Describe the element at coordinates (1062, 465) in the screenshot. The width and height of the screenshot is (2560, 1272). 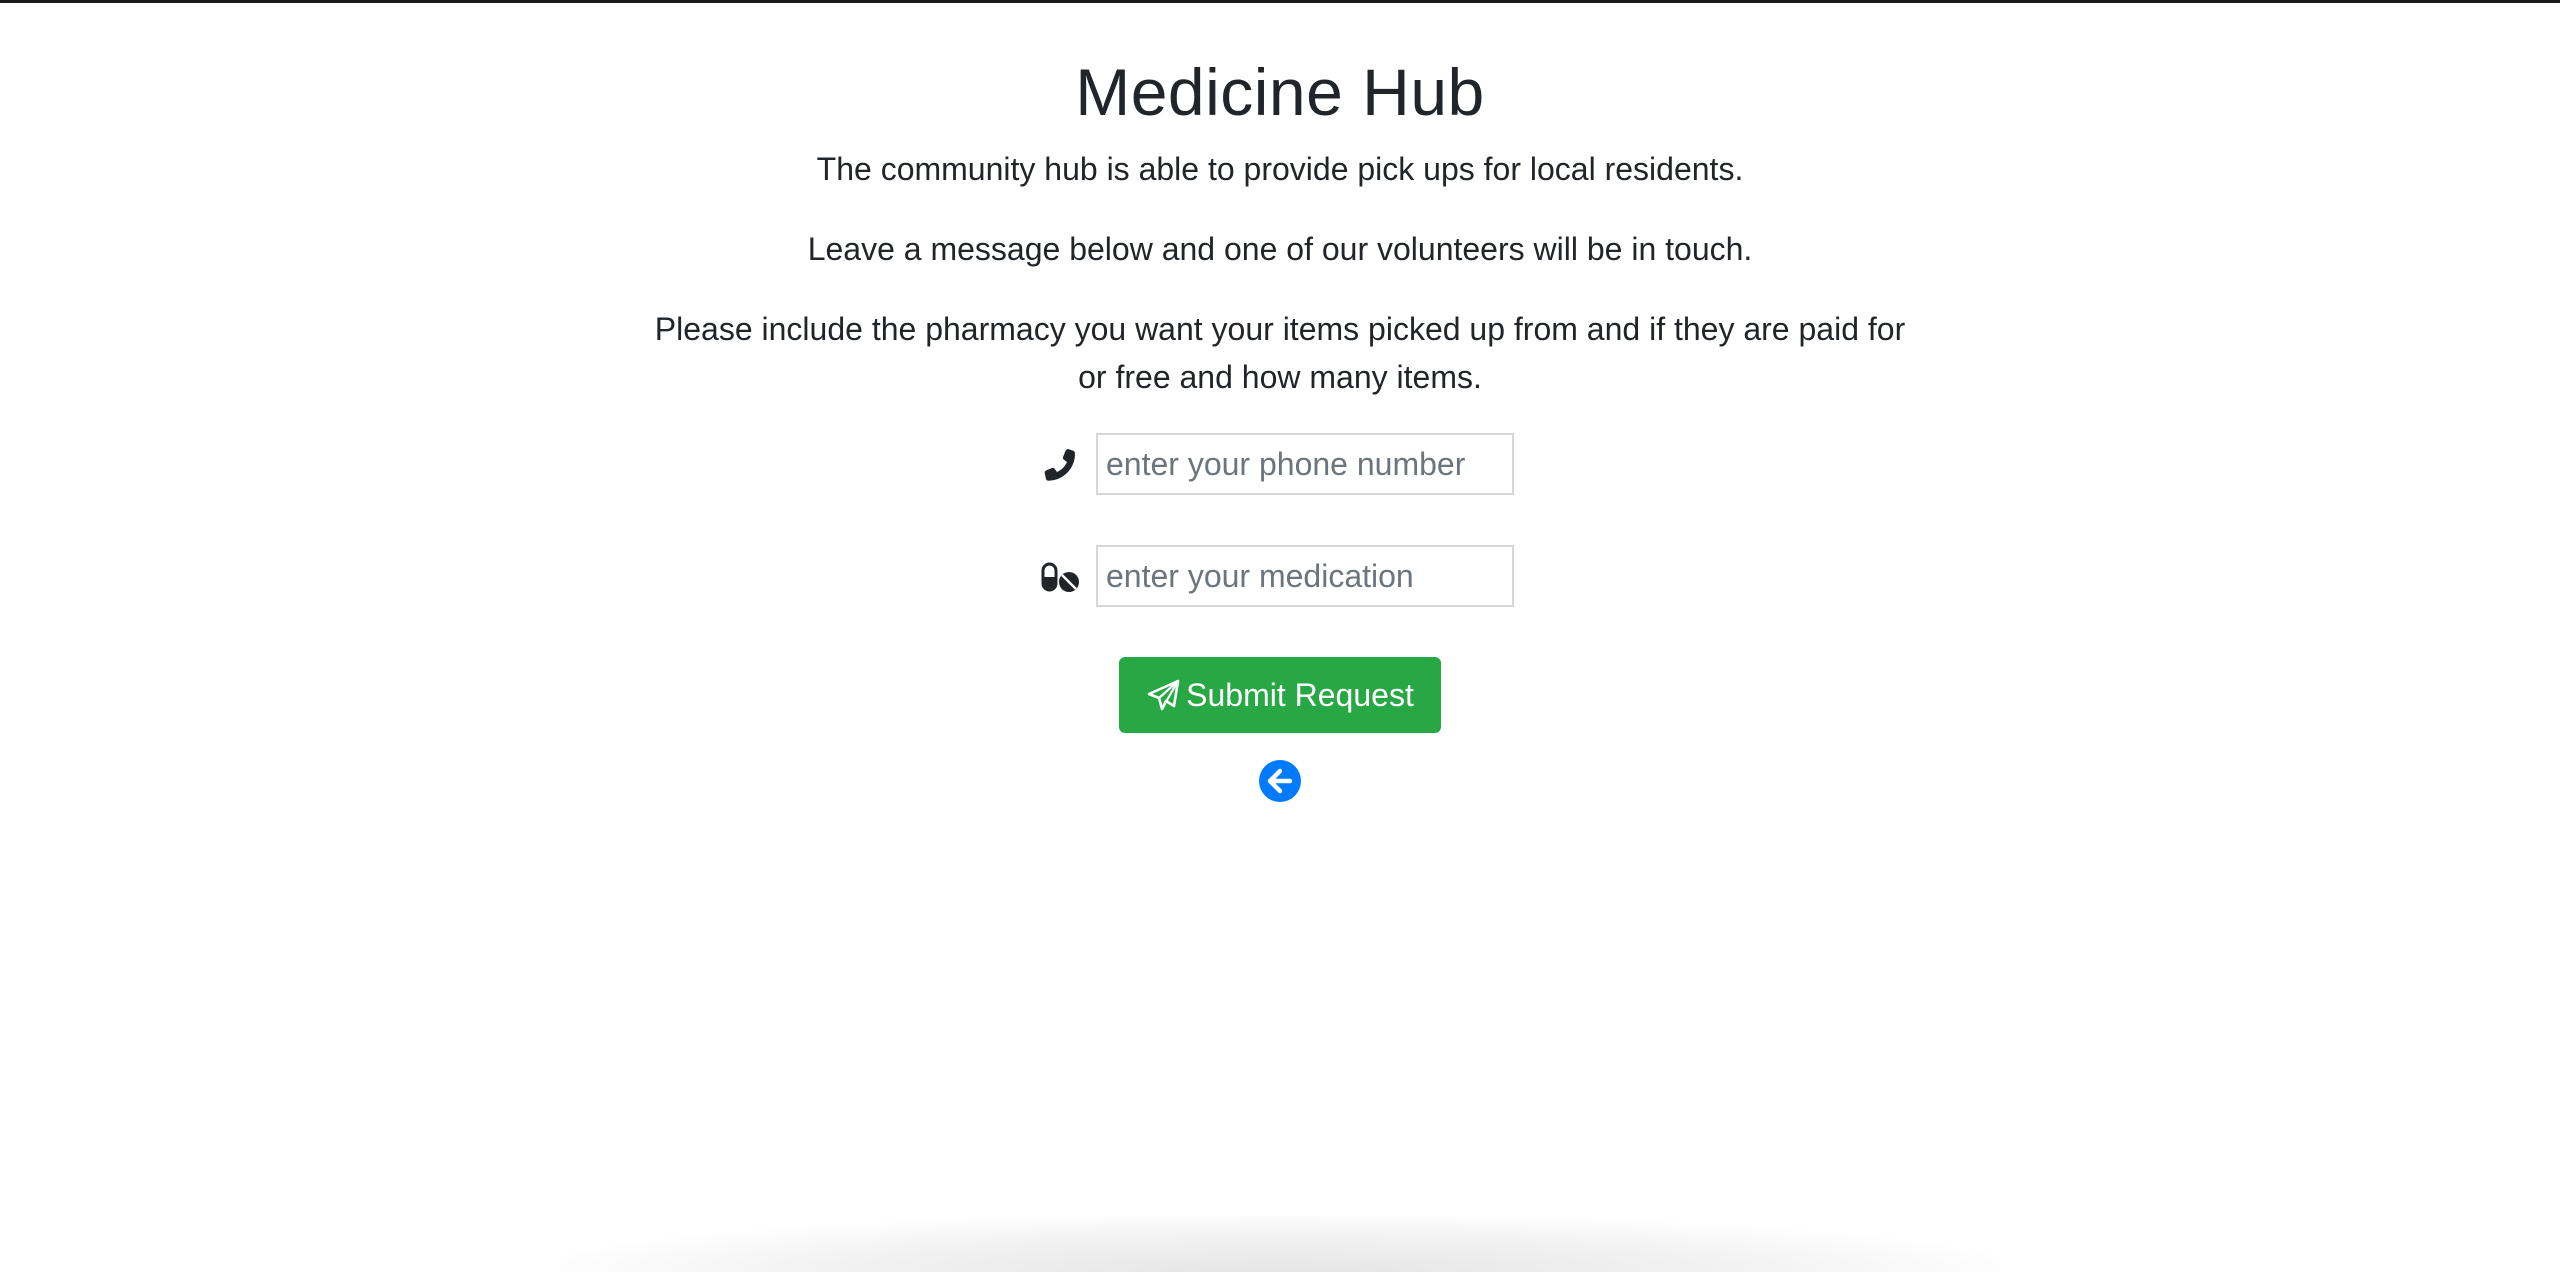
I see `phone-icon` at that location.